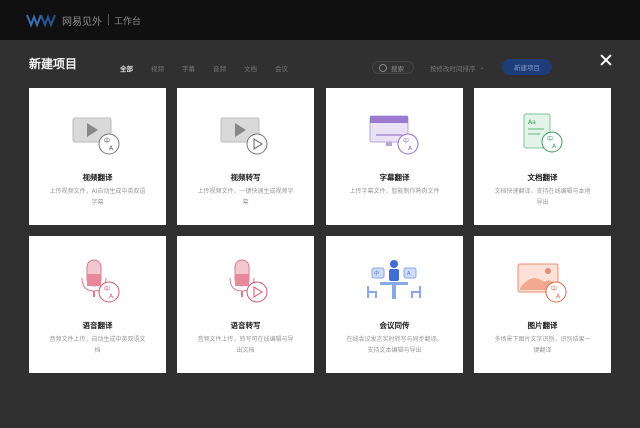 This screenshot has width=640, height=428. What do you see at coordinates (394, 304) in the screenshot?
I see `card-meeting-interpret: 中 A 会议同传 在线会议发言实时转写与同步翻译，支持文本编辑与导出` at bounding box center [394, 304].